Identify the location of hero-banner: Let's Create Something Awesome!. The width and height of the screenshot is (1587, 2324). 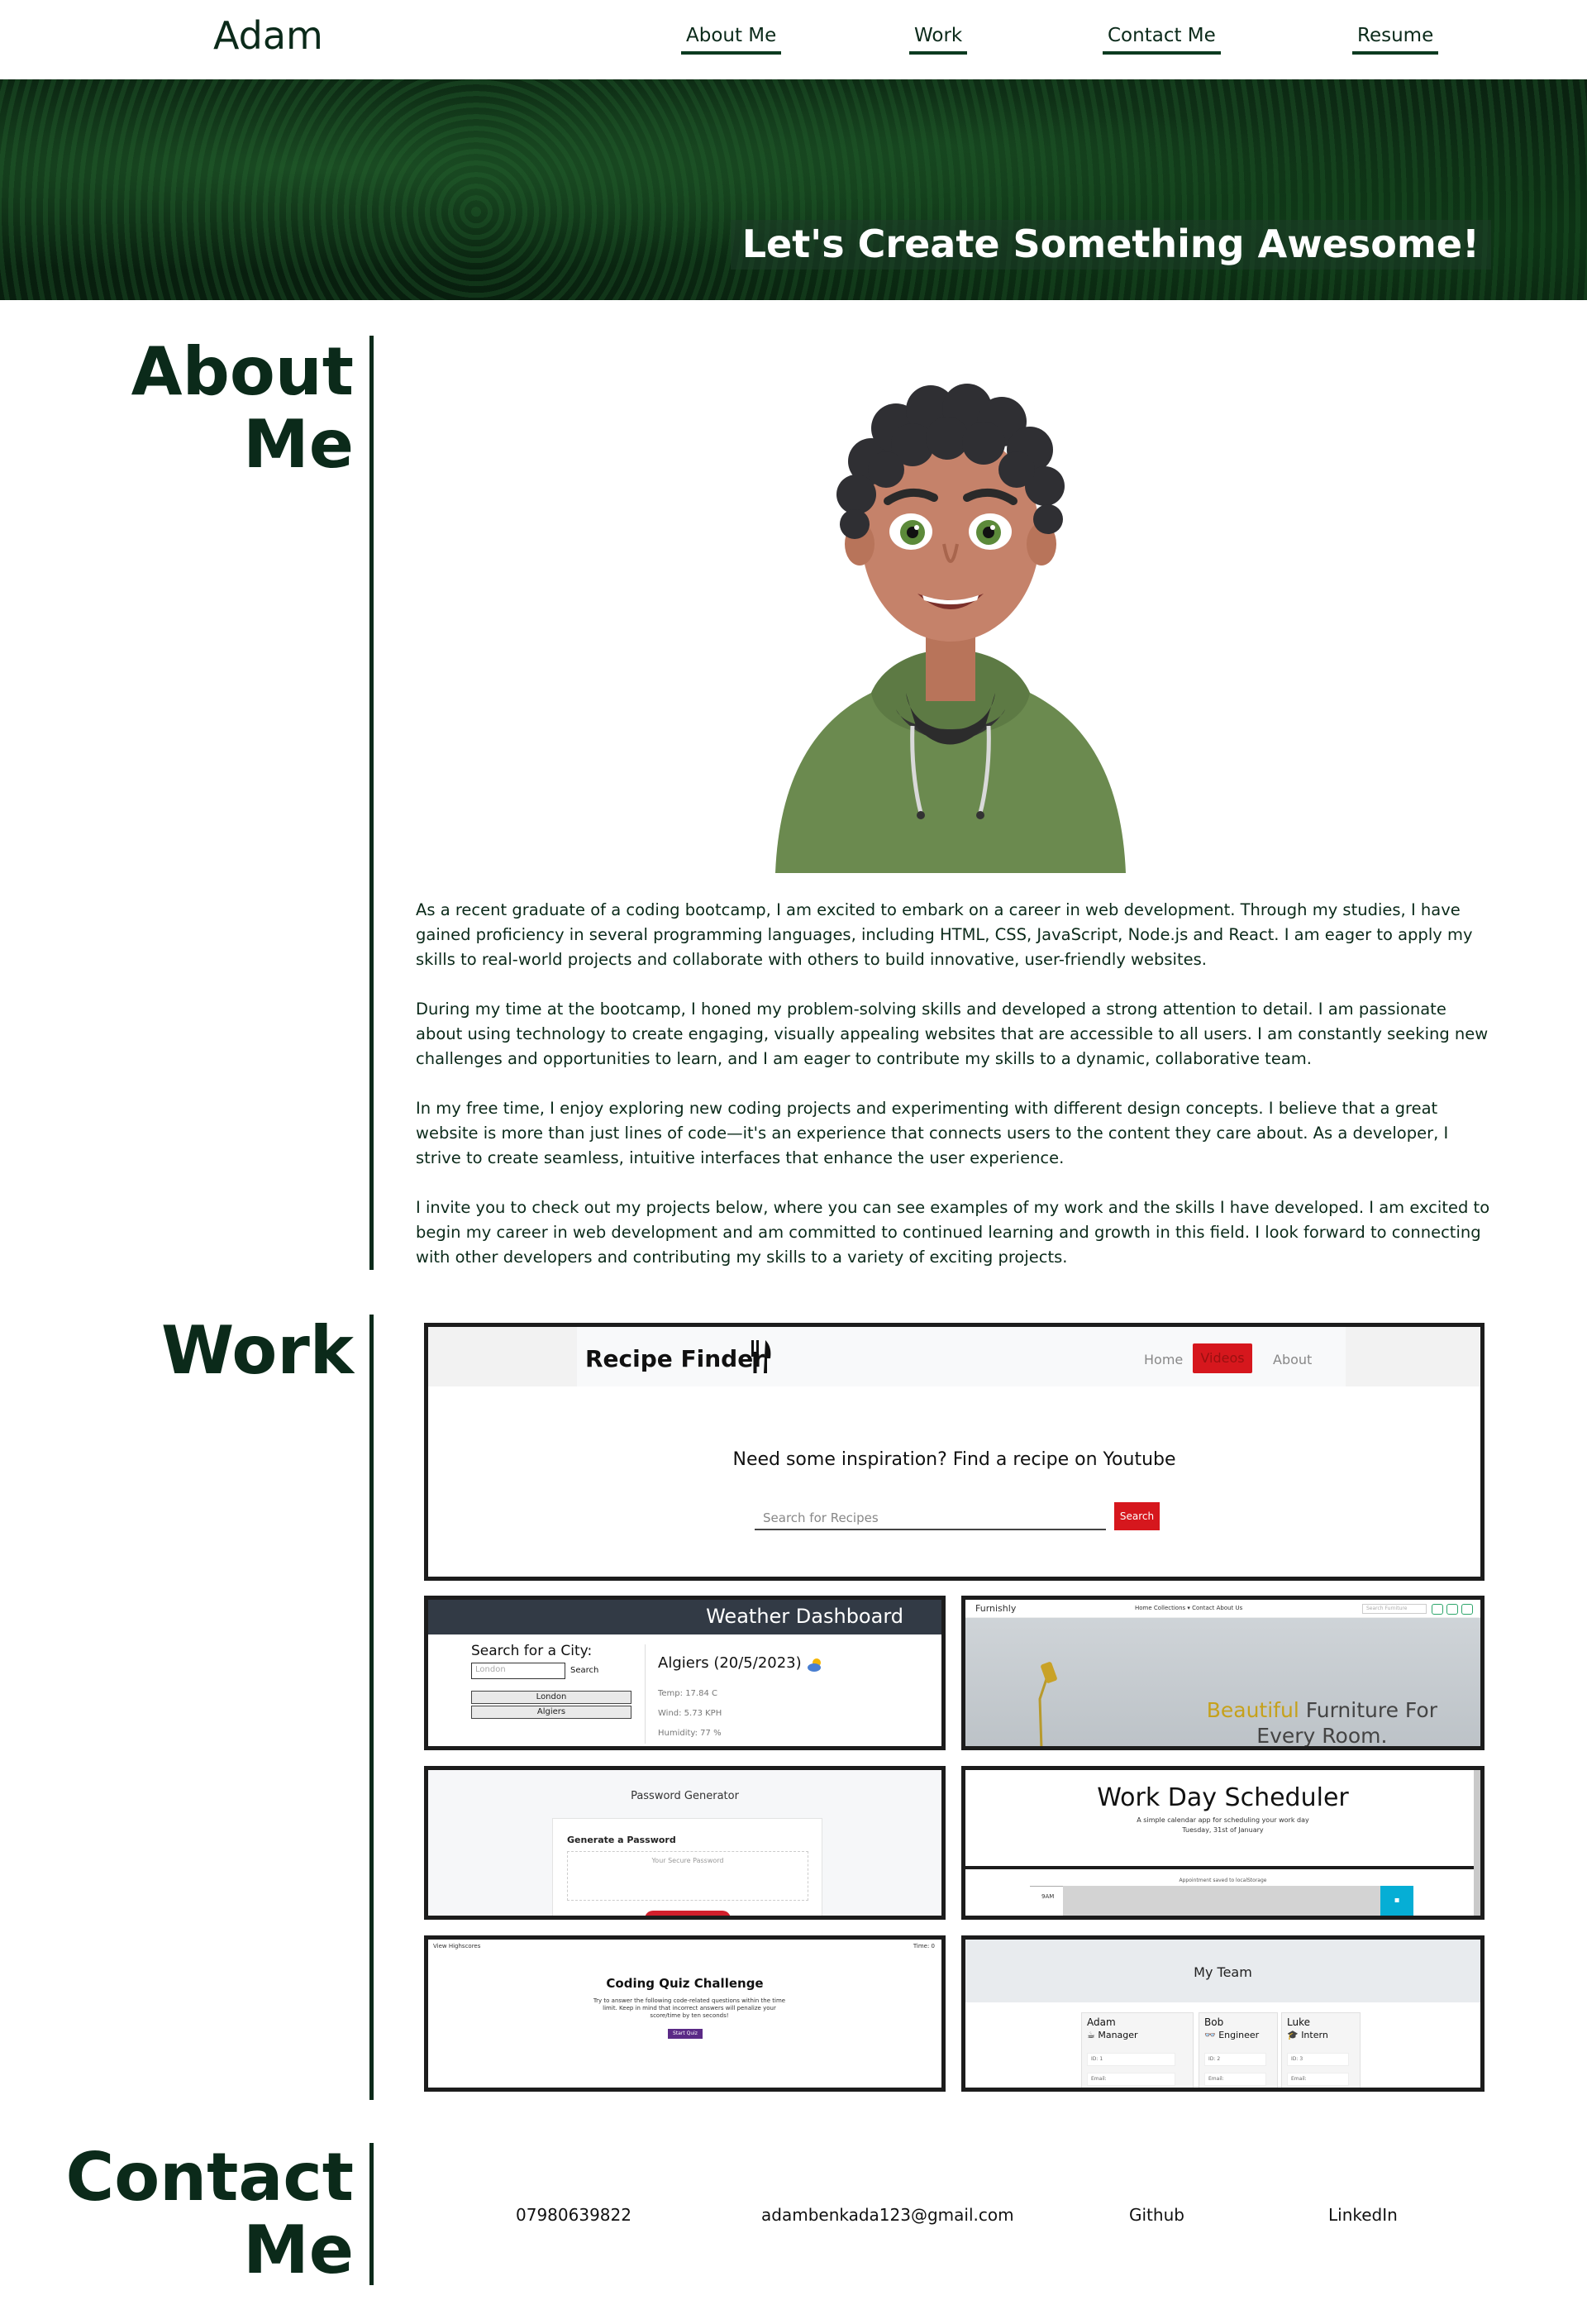
(793, 189).